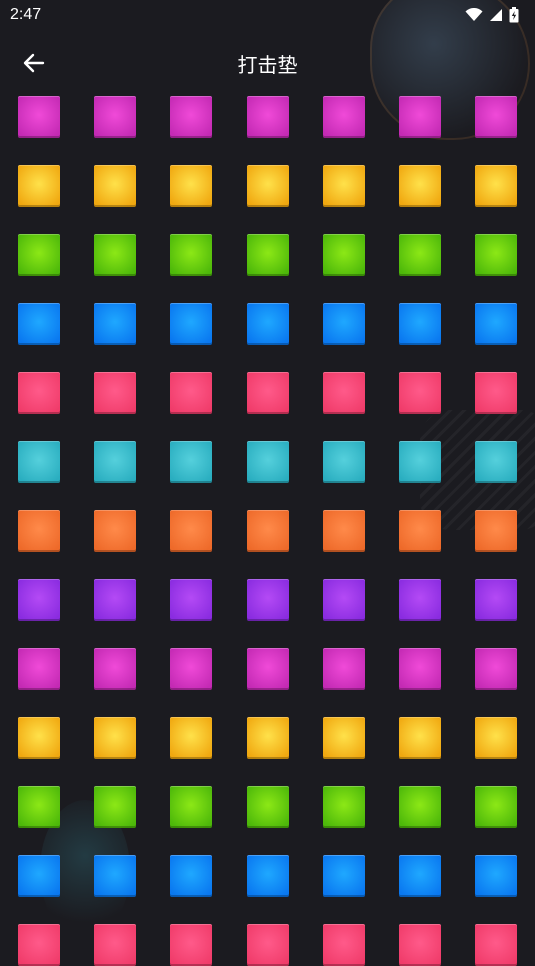 The image size is (535, 966). Describe the element at coordinates (514, 15) in the screenshot. I see `battery-icon` at that location.